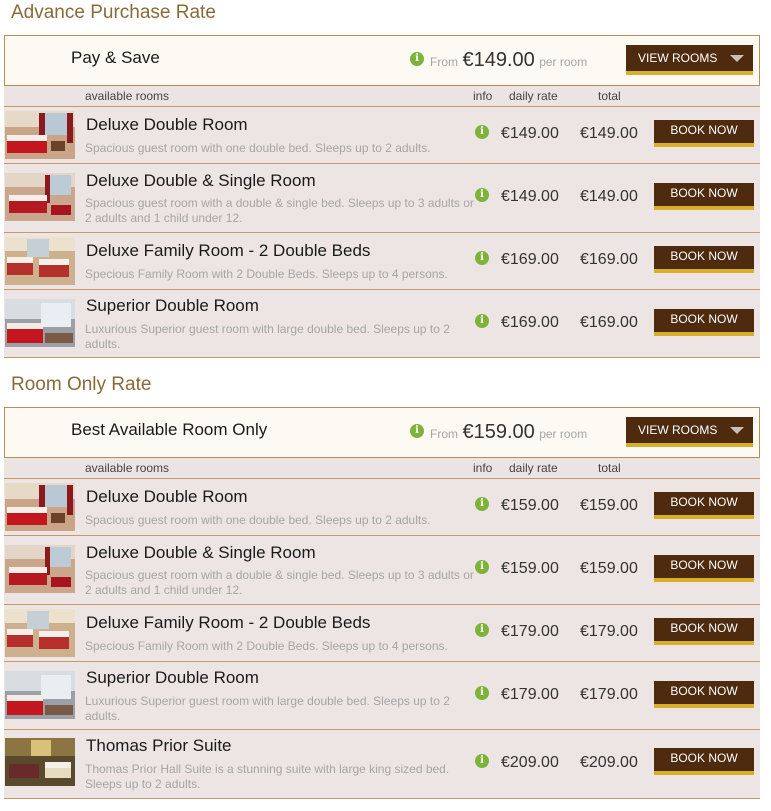  What do you see at coordinates (169, 429) in the screenshot?
I see `rate-name: Best Available Room Only` at bounding box center [169, 429].